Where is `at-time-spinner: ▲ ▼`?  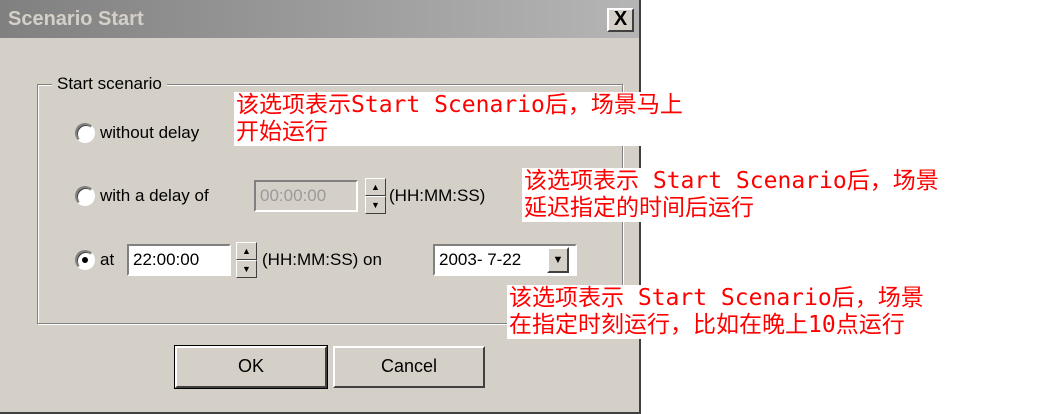 at-time-spinner: ▲ ▼ is located at coordinates (246, 260).